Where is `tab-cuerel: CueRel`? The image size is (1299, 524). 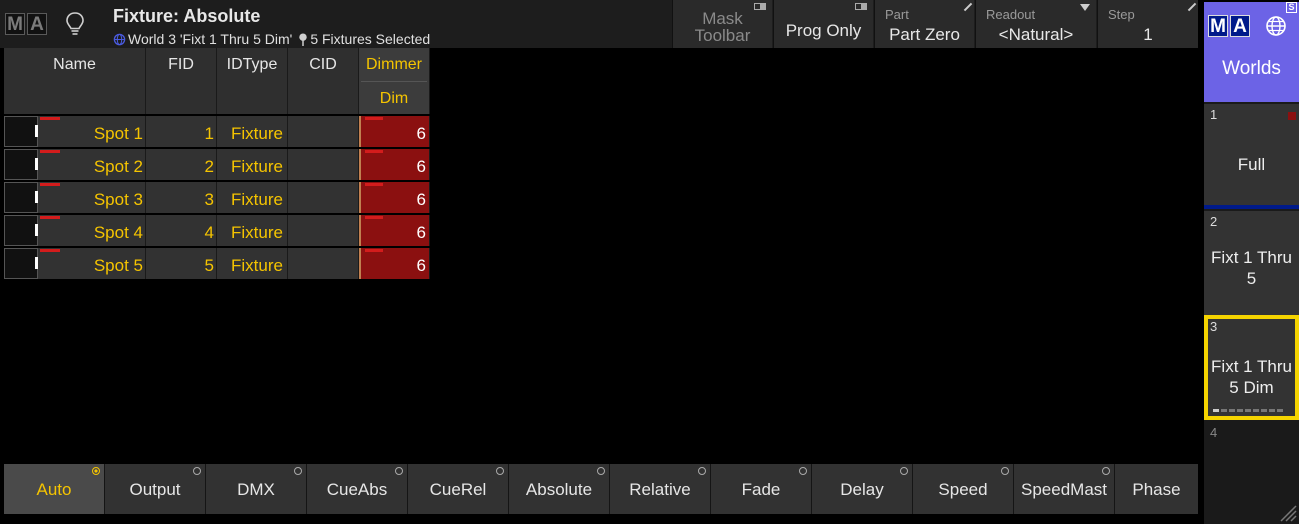 tab-cuerel: CueRel is located at coordinates (458, 489).